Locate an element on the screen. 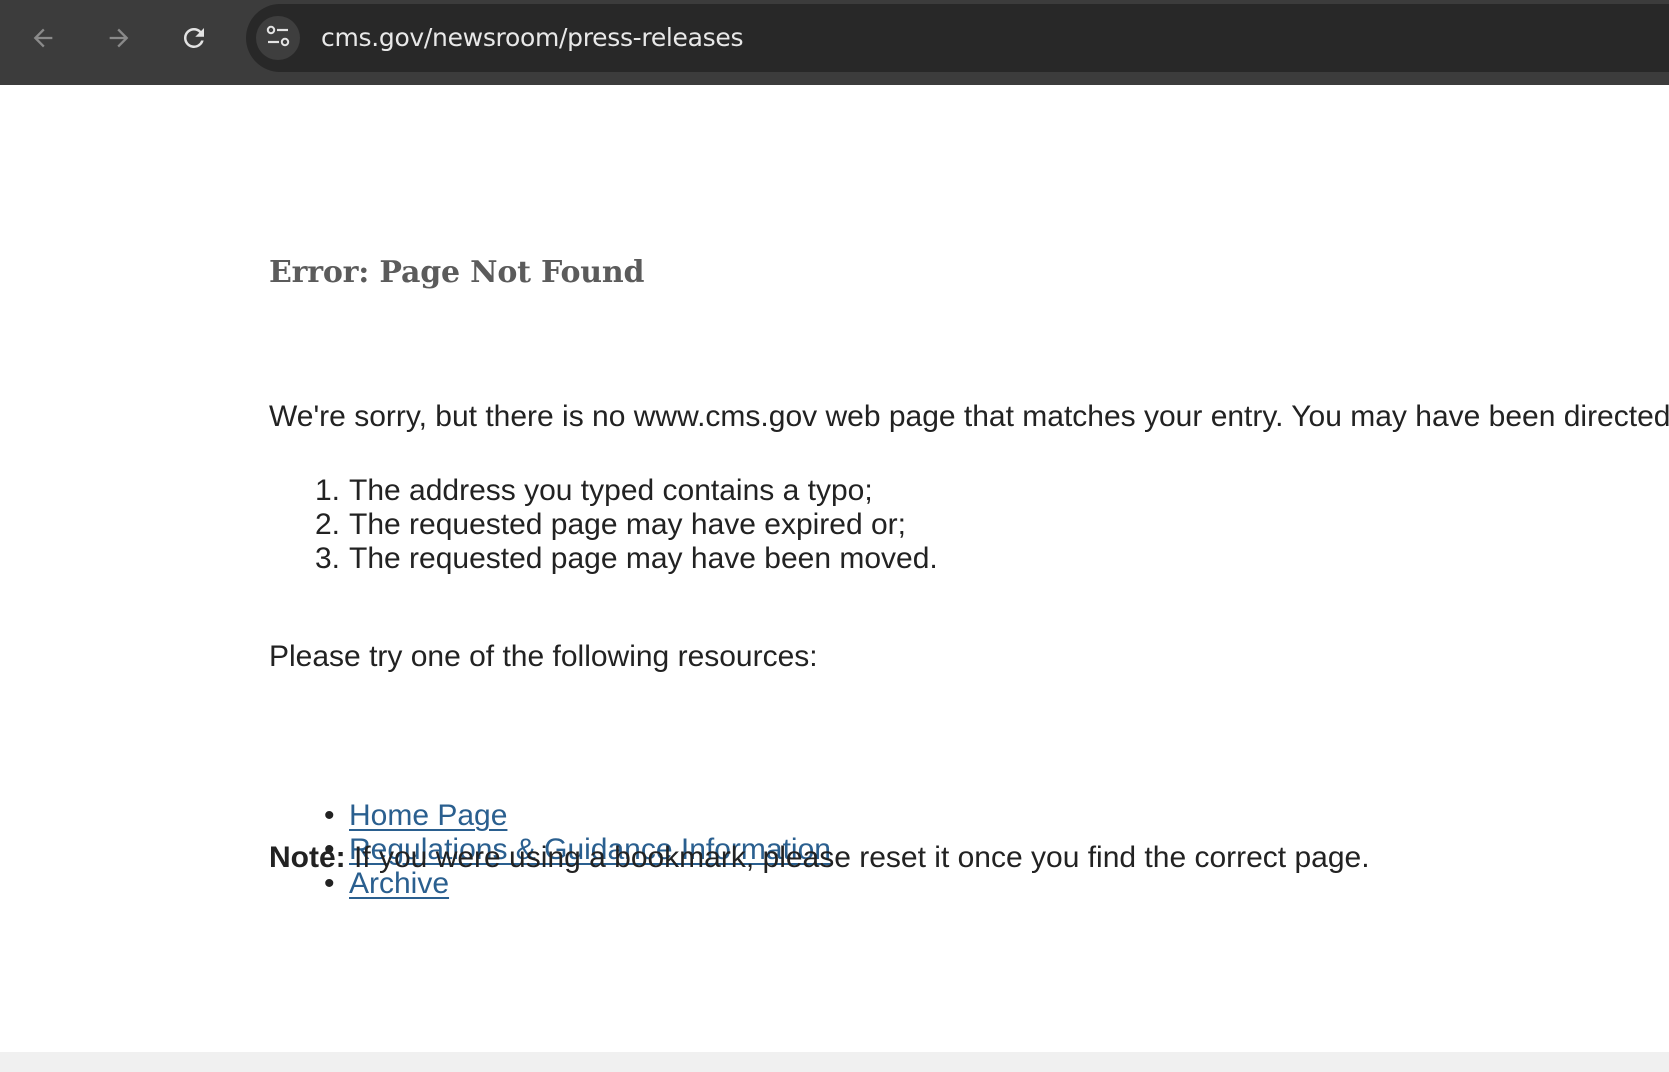 This screenshot has height=1072, width=1669. page-title: Error: Page Not Found is located at coordinates (457, 272).